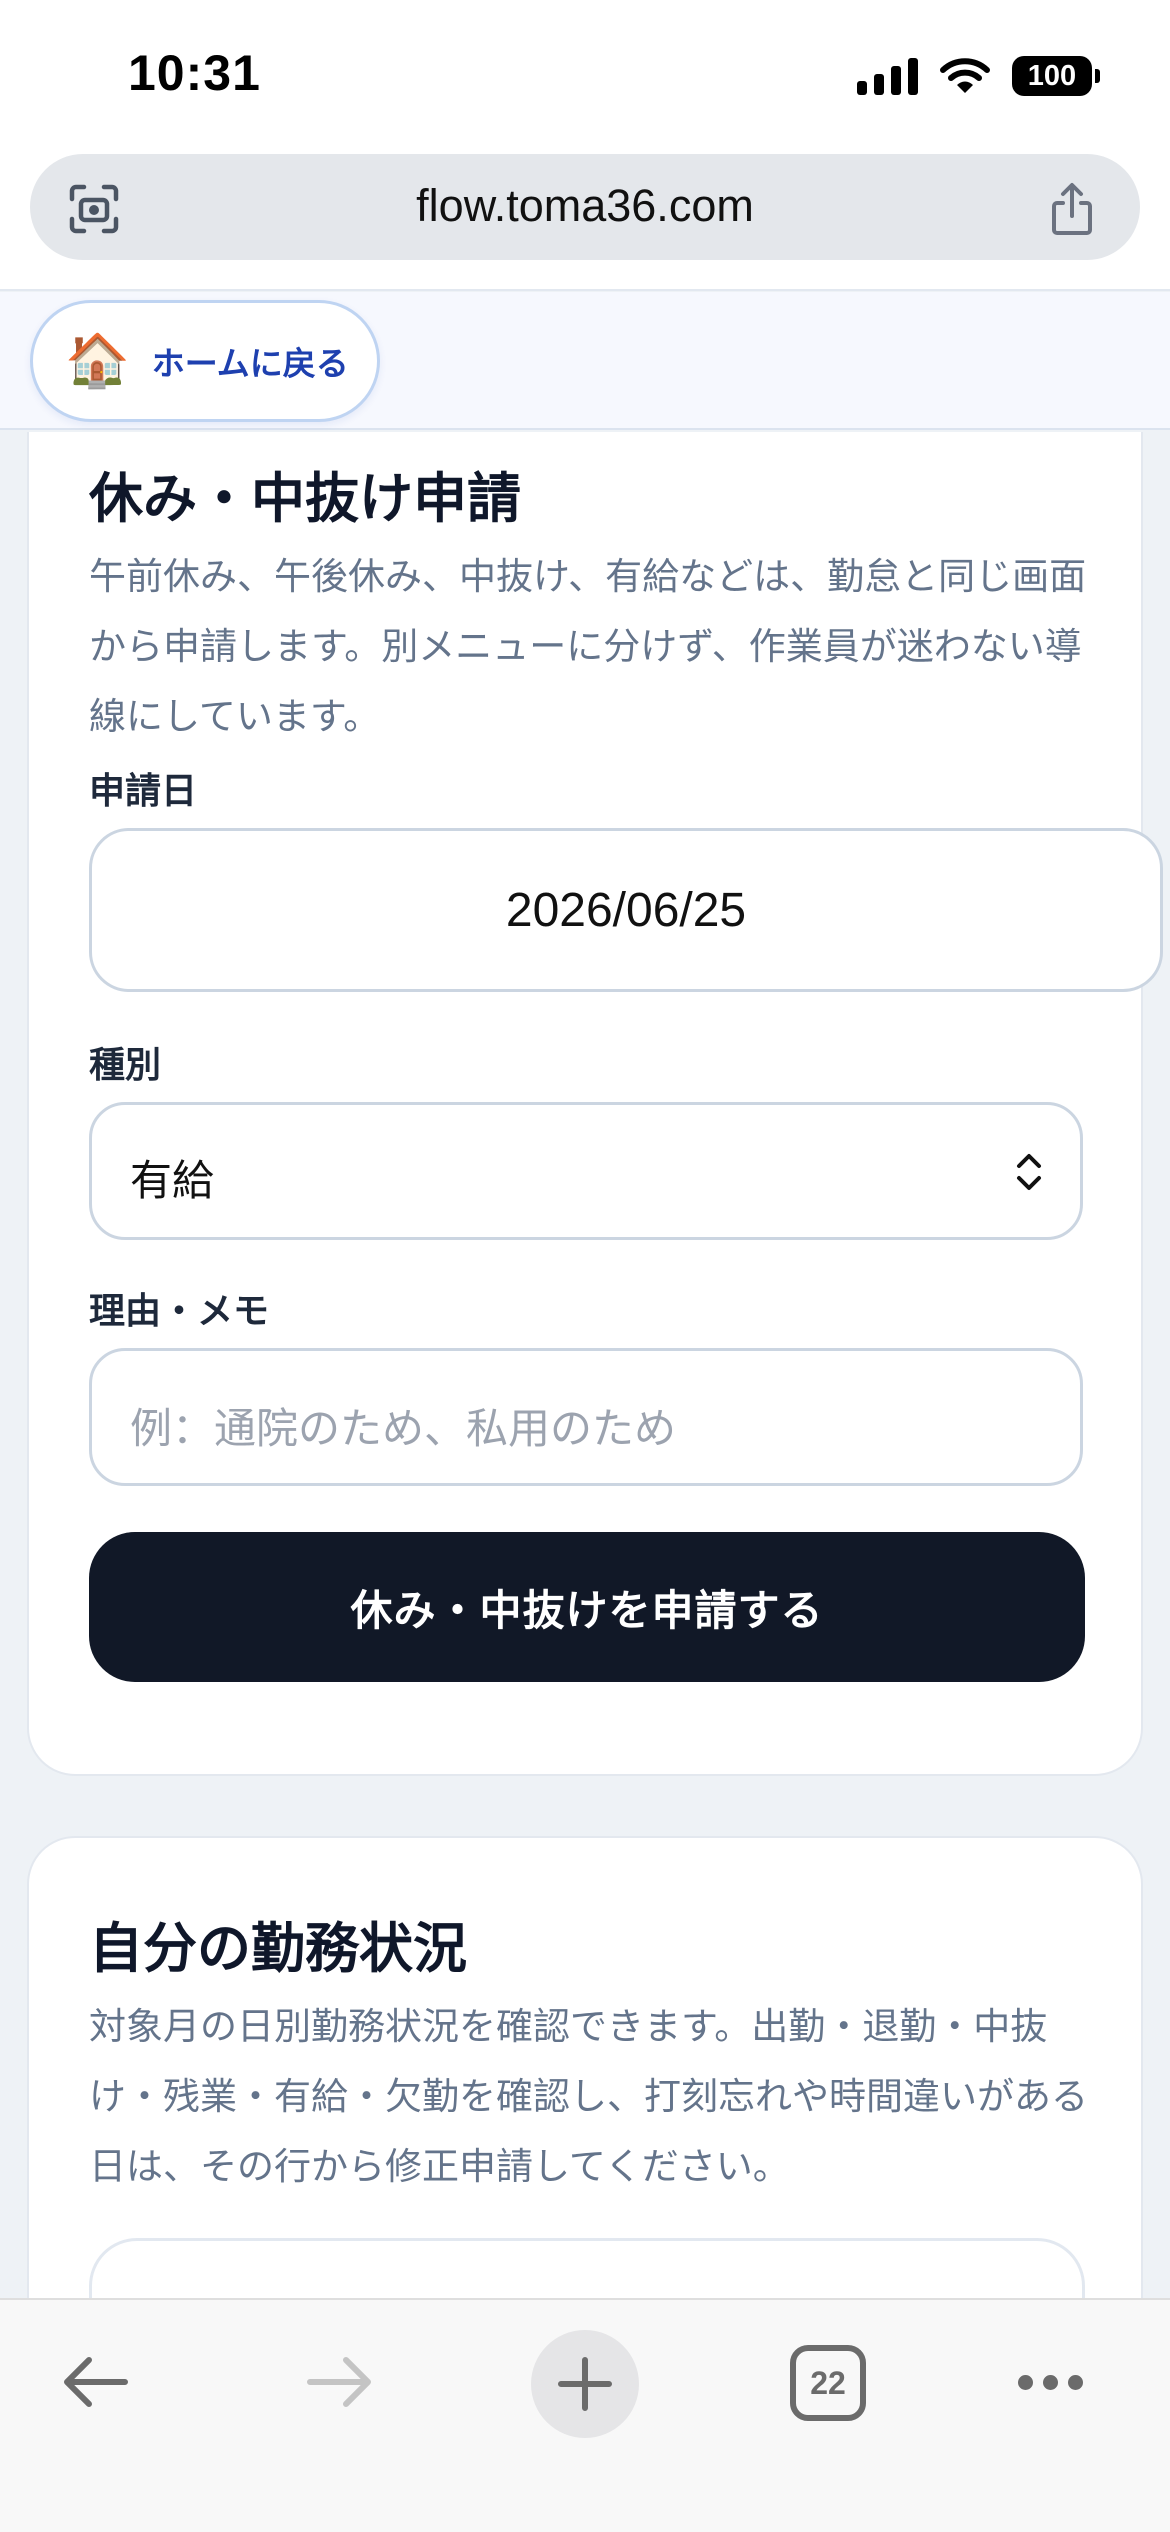 The image size is (1170, 2532). Describe the element at coordinates (585, 361) in the screenshot. I see `home-strip: 🏠 ホームに戻る` at that location.